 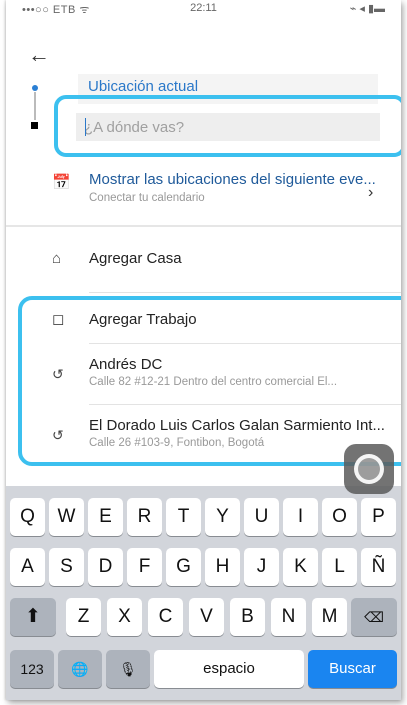 I want to click on key-i: I, so click(x=300, y=517).